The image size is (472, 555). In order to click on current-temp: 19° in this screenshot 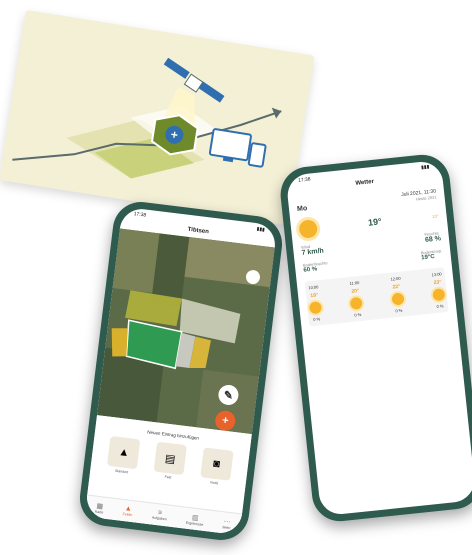, I will do `click(375, 222)`.